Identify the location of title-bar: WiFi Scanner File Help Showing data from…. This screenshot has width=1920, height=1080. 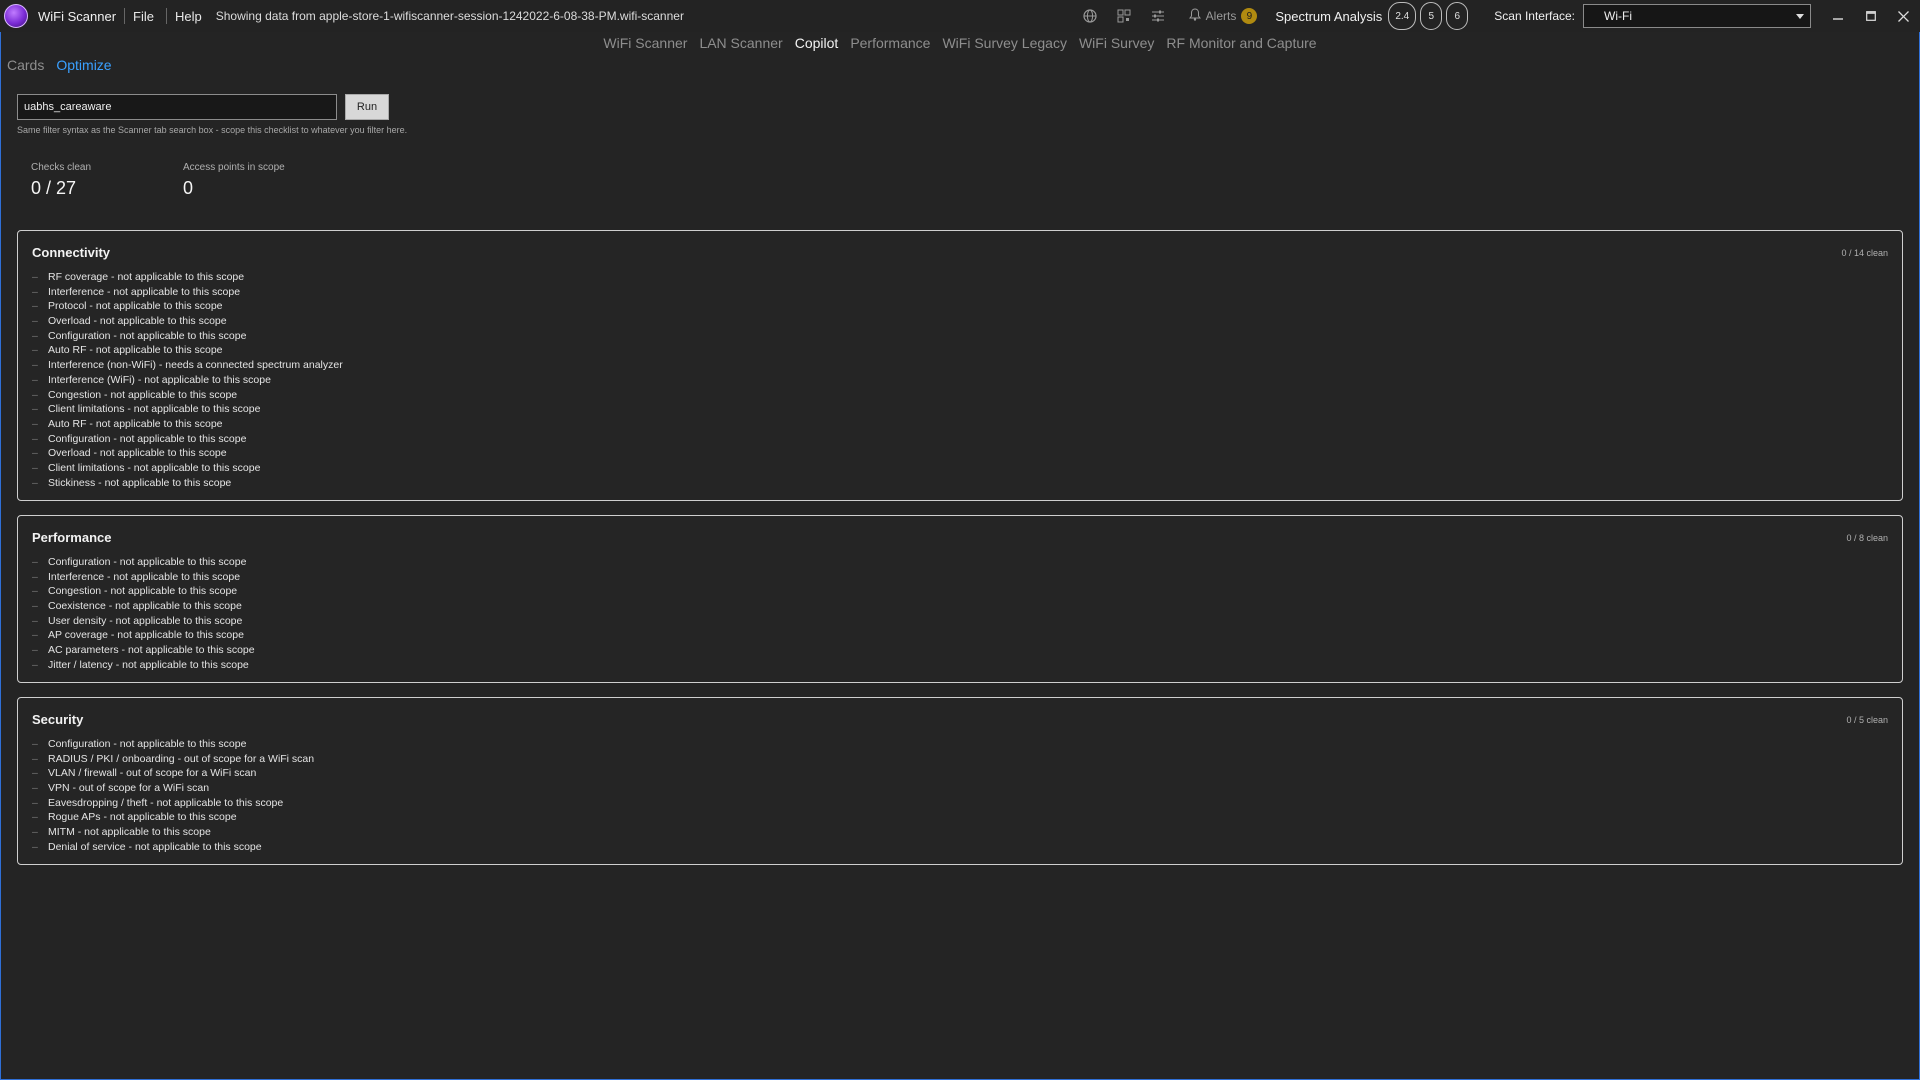
(960, 16).